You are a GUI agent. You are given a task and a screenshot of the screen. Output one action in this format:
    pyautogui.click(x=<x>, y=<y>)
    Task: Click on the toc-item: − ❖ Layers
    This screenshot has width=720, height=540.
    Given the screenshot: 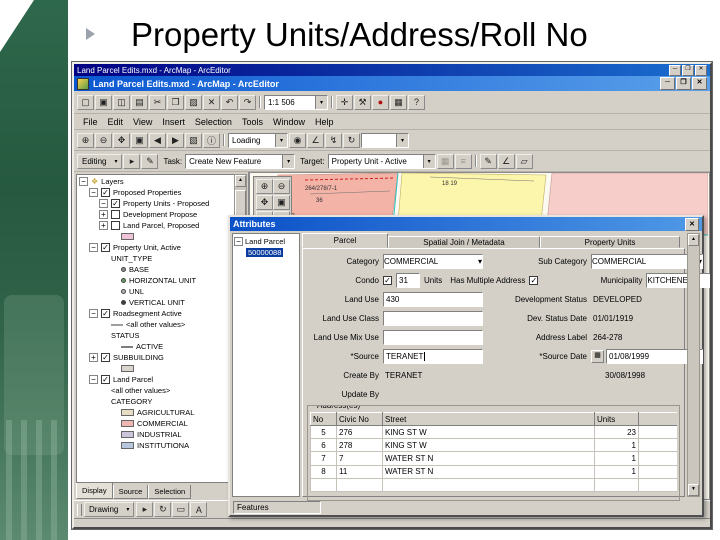 What is the action you would take?
    pyautogui.click(x=155, y=181)
    